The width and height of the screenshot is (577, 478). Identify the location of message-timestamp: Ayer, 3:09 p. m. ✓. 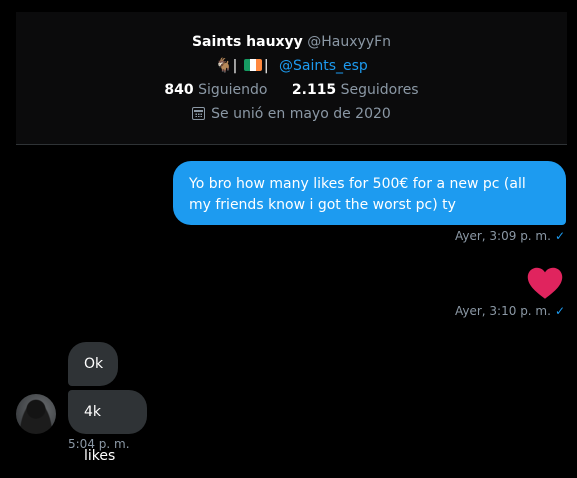
(510, 236).